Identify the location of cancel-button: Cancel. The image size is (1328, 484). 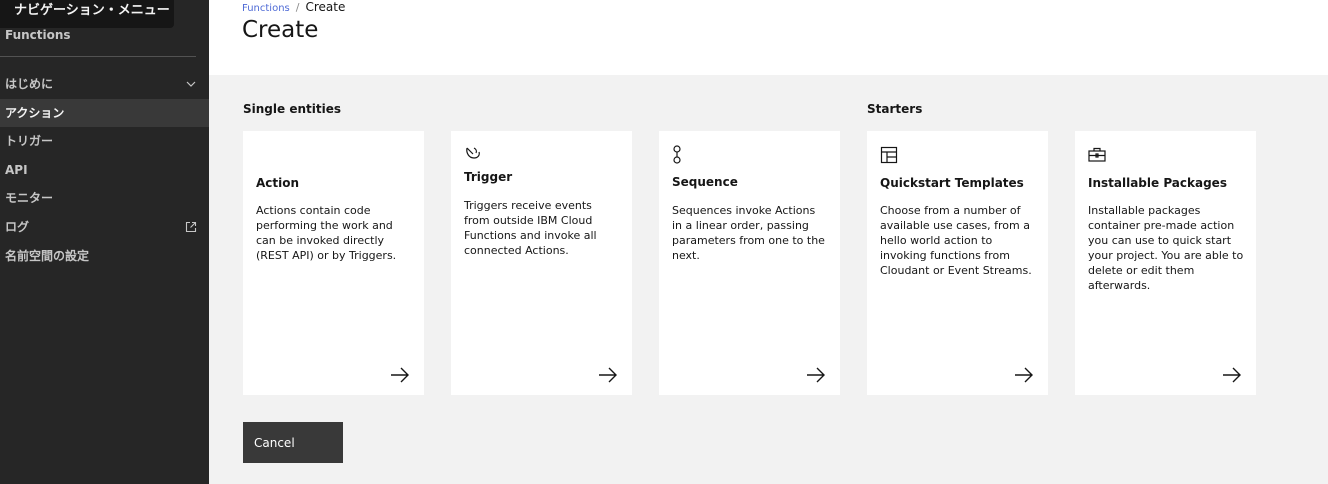
(293, 442).